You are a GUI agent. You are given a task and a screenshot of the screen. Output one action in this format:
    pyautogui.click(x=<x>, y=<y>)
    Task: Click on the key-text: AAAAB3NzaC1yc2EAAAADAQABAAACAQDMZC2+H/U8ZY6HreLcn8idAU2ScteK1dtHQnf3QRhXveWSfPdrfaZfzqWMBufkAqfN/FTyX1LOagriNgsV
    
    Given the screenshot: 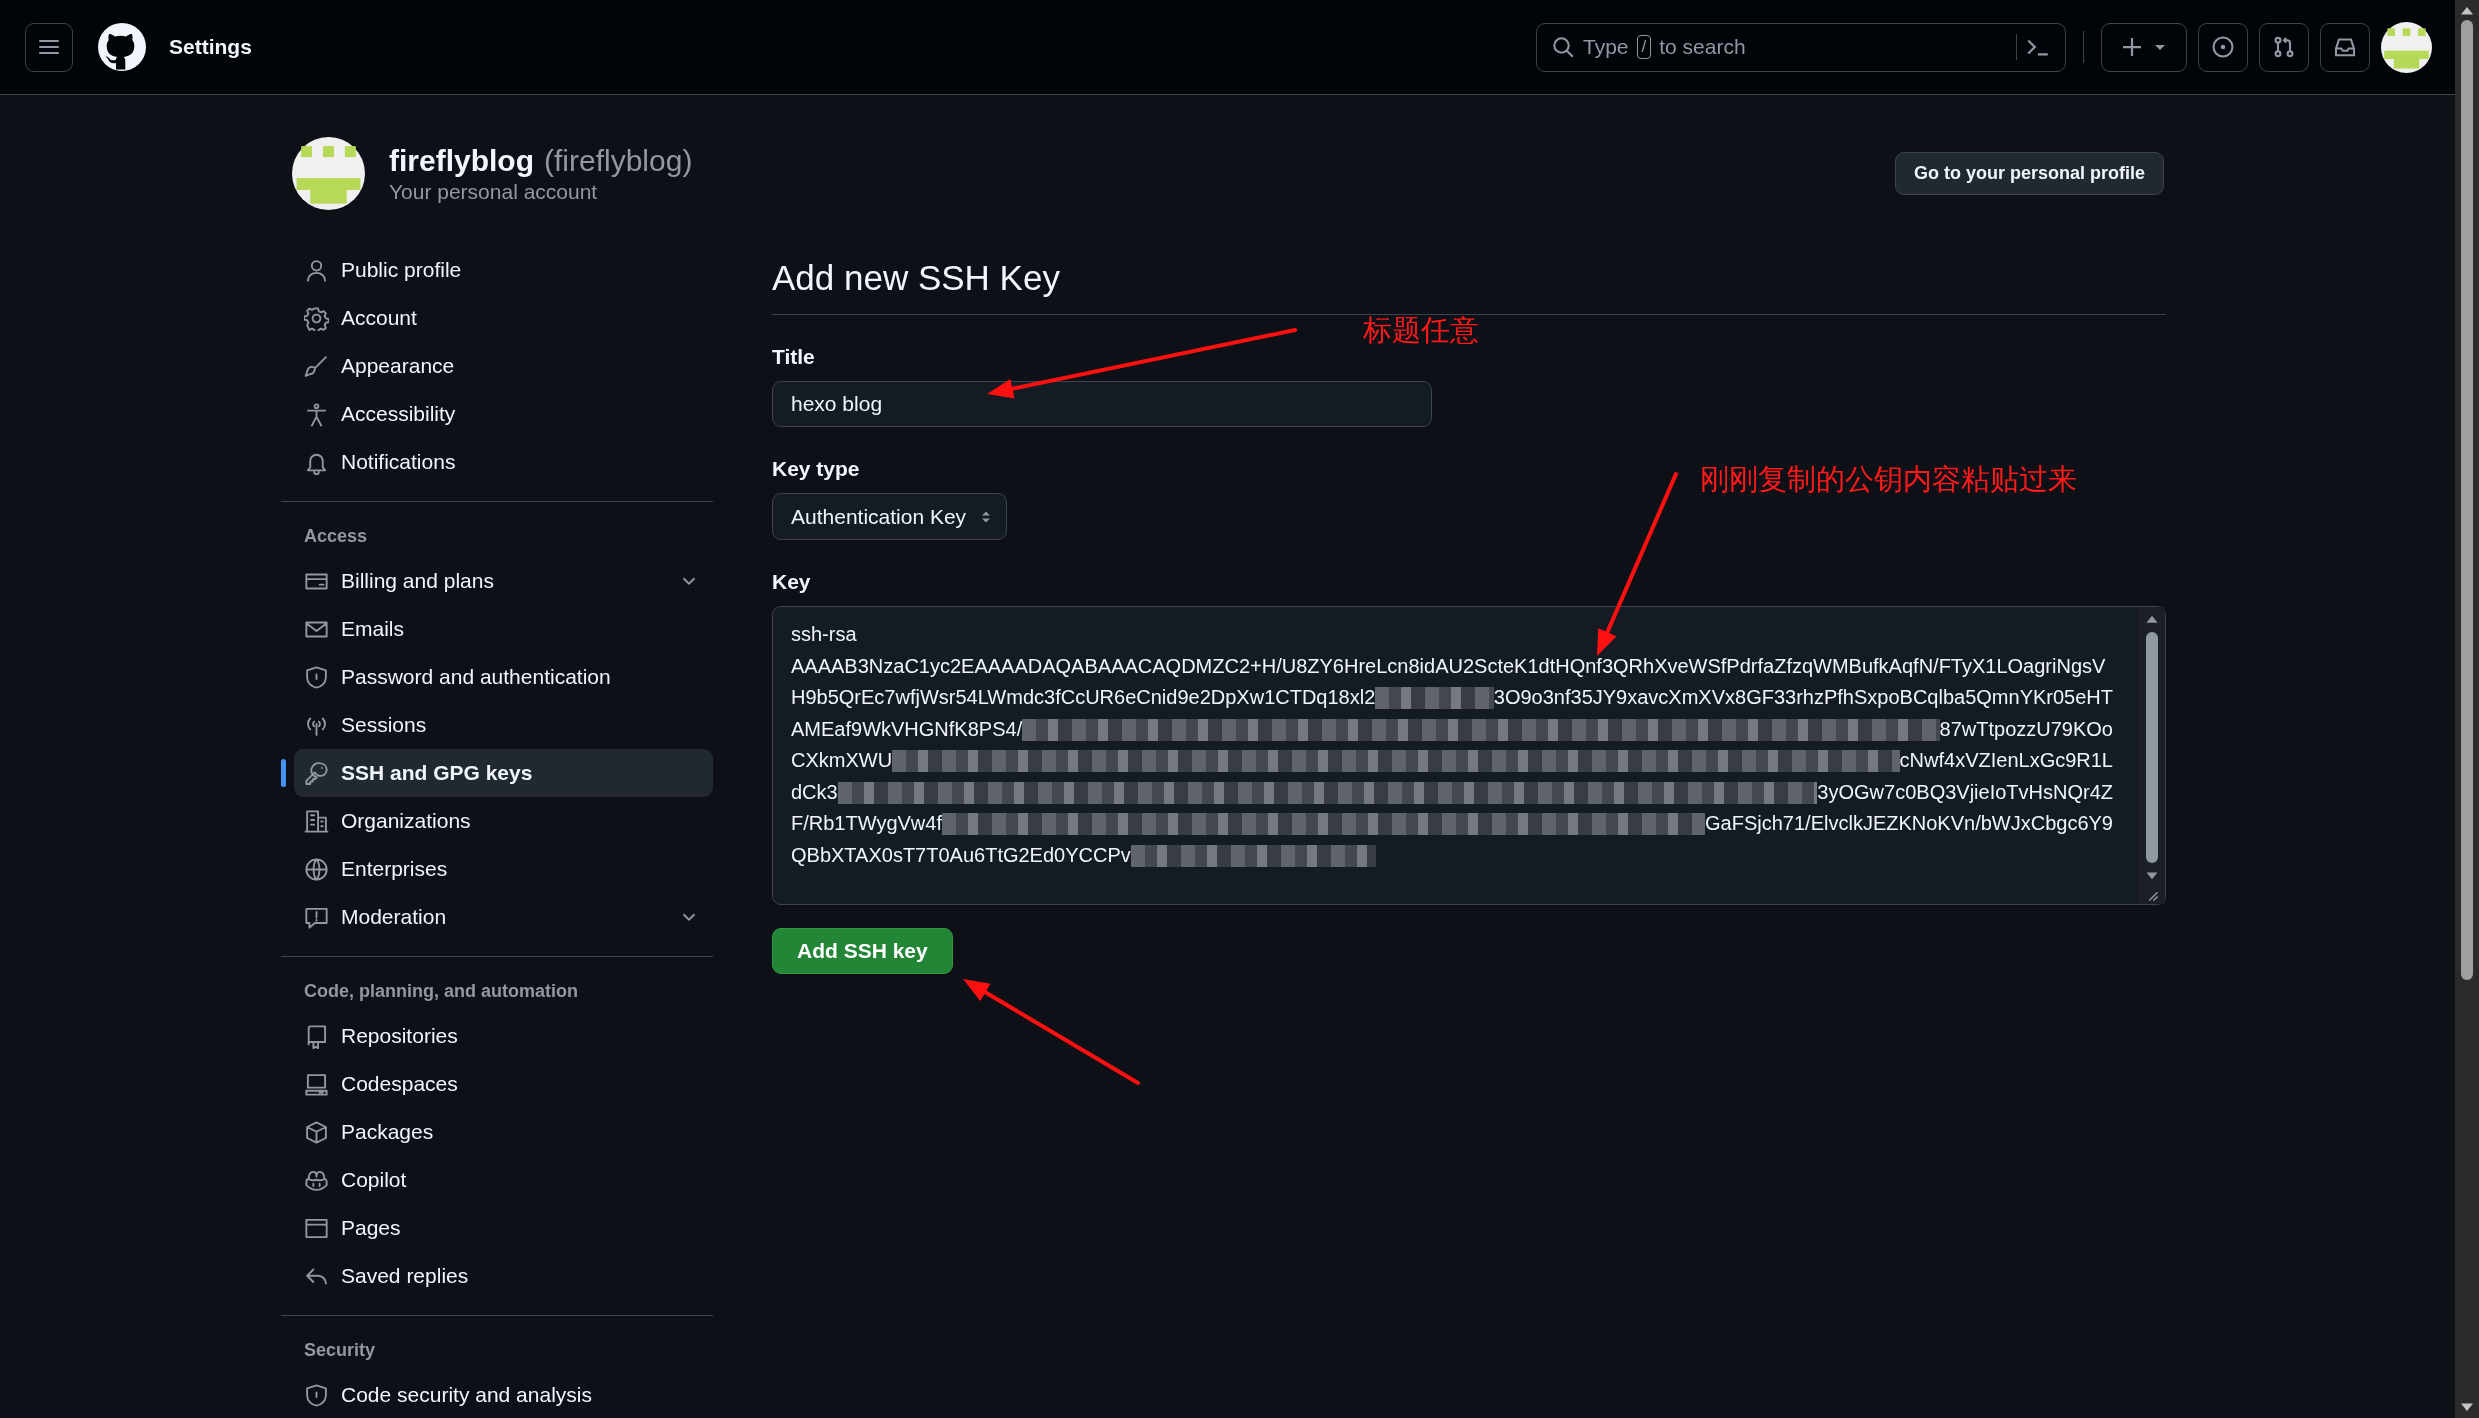 What is the action you would take?
    pyautogui.click(x=1448, y=666)
    